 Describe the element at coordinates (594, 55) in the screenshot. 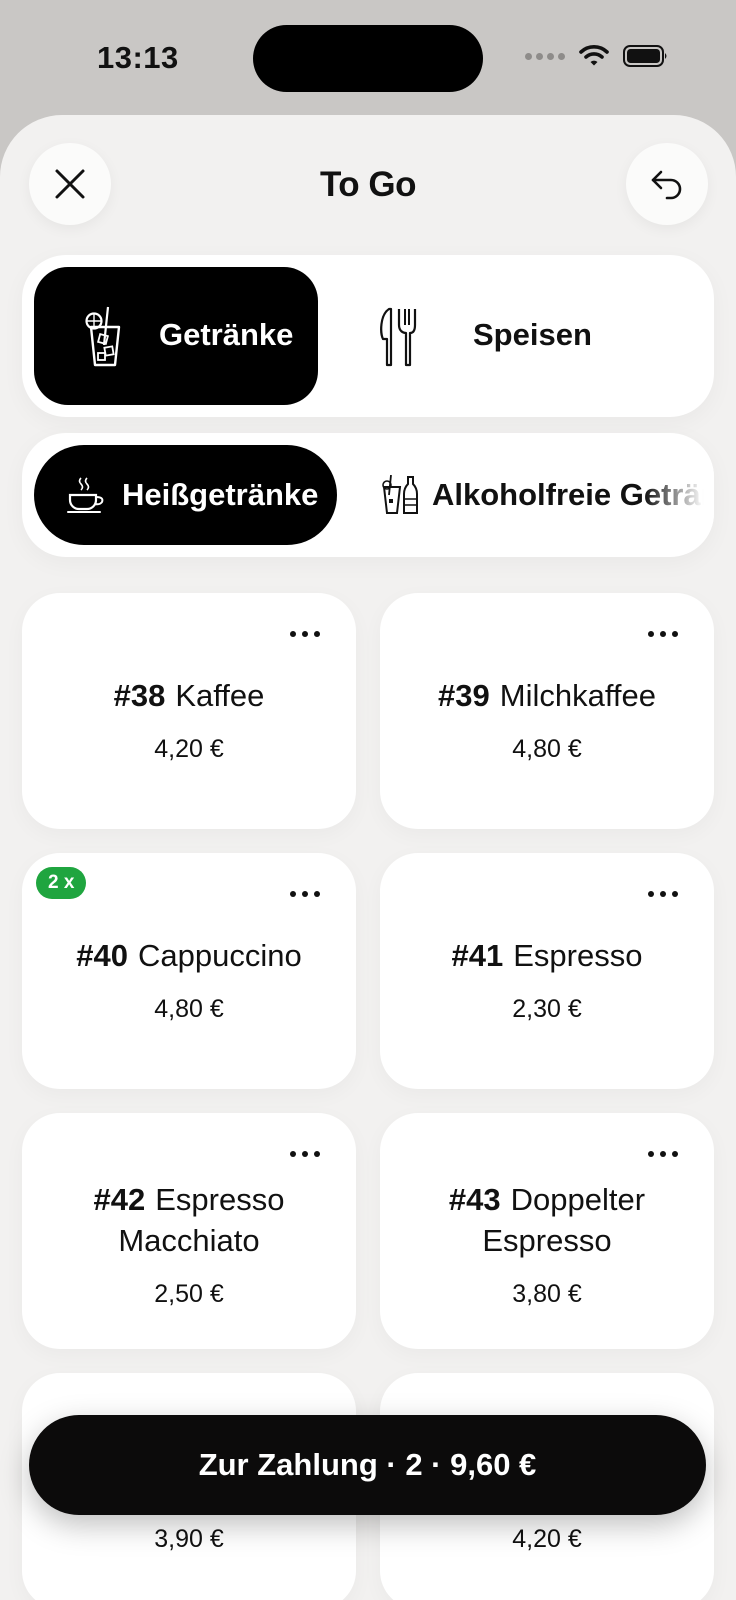

I see `wifi-icon` at that location.